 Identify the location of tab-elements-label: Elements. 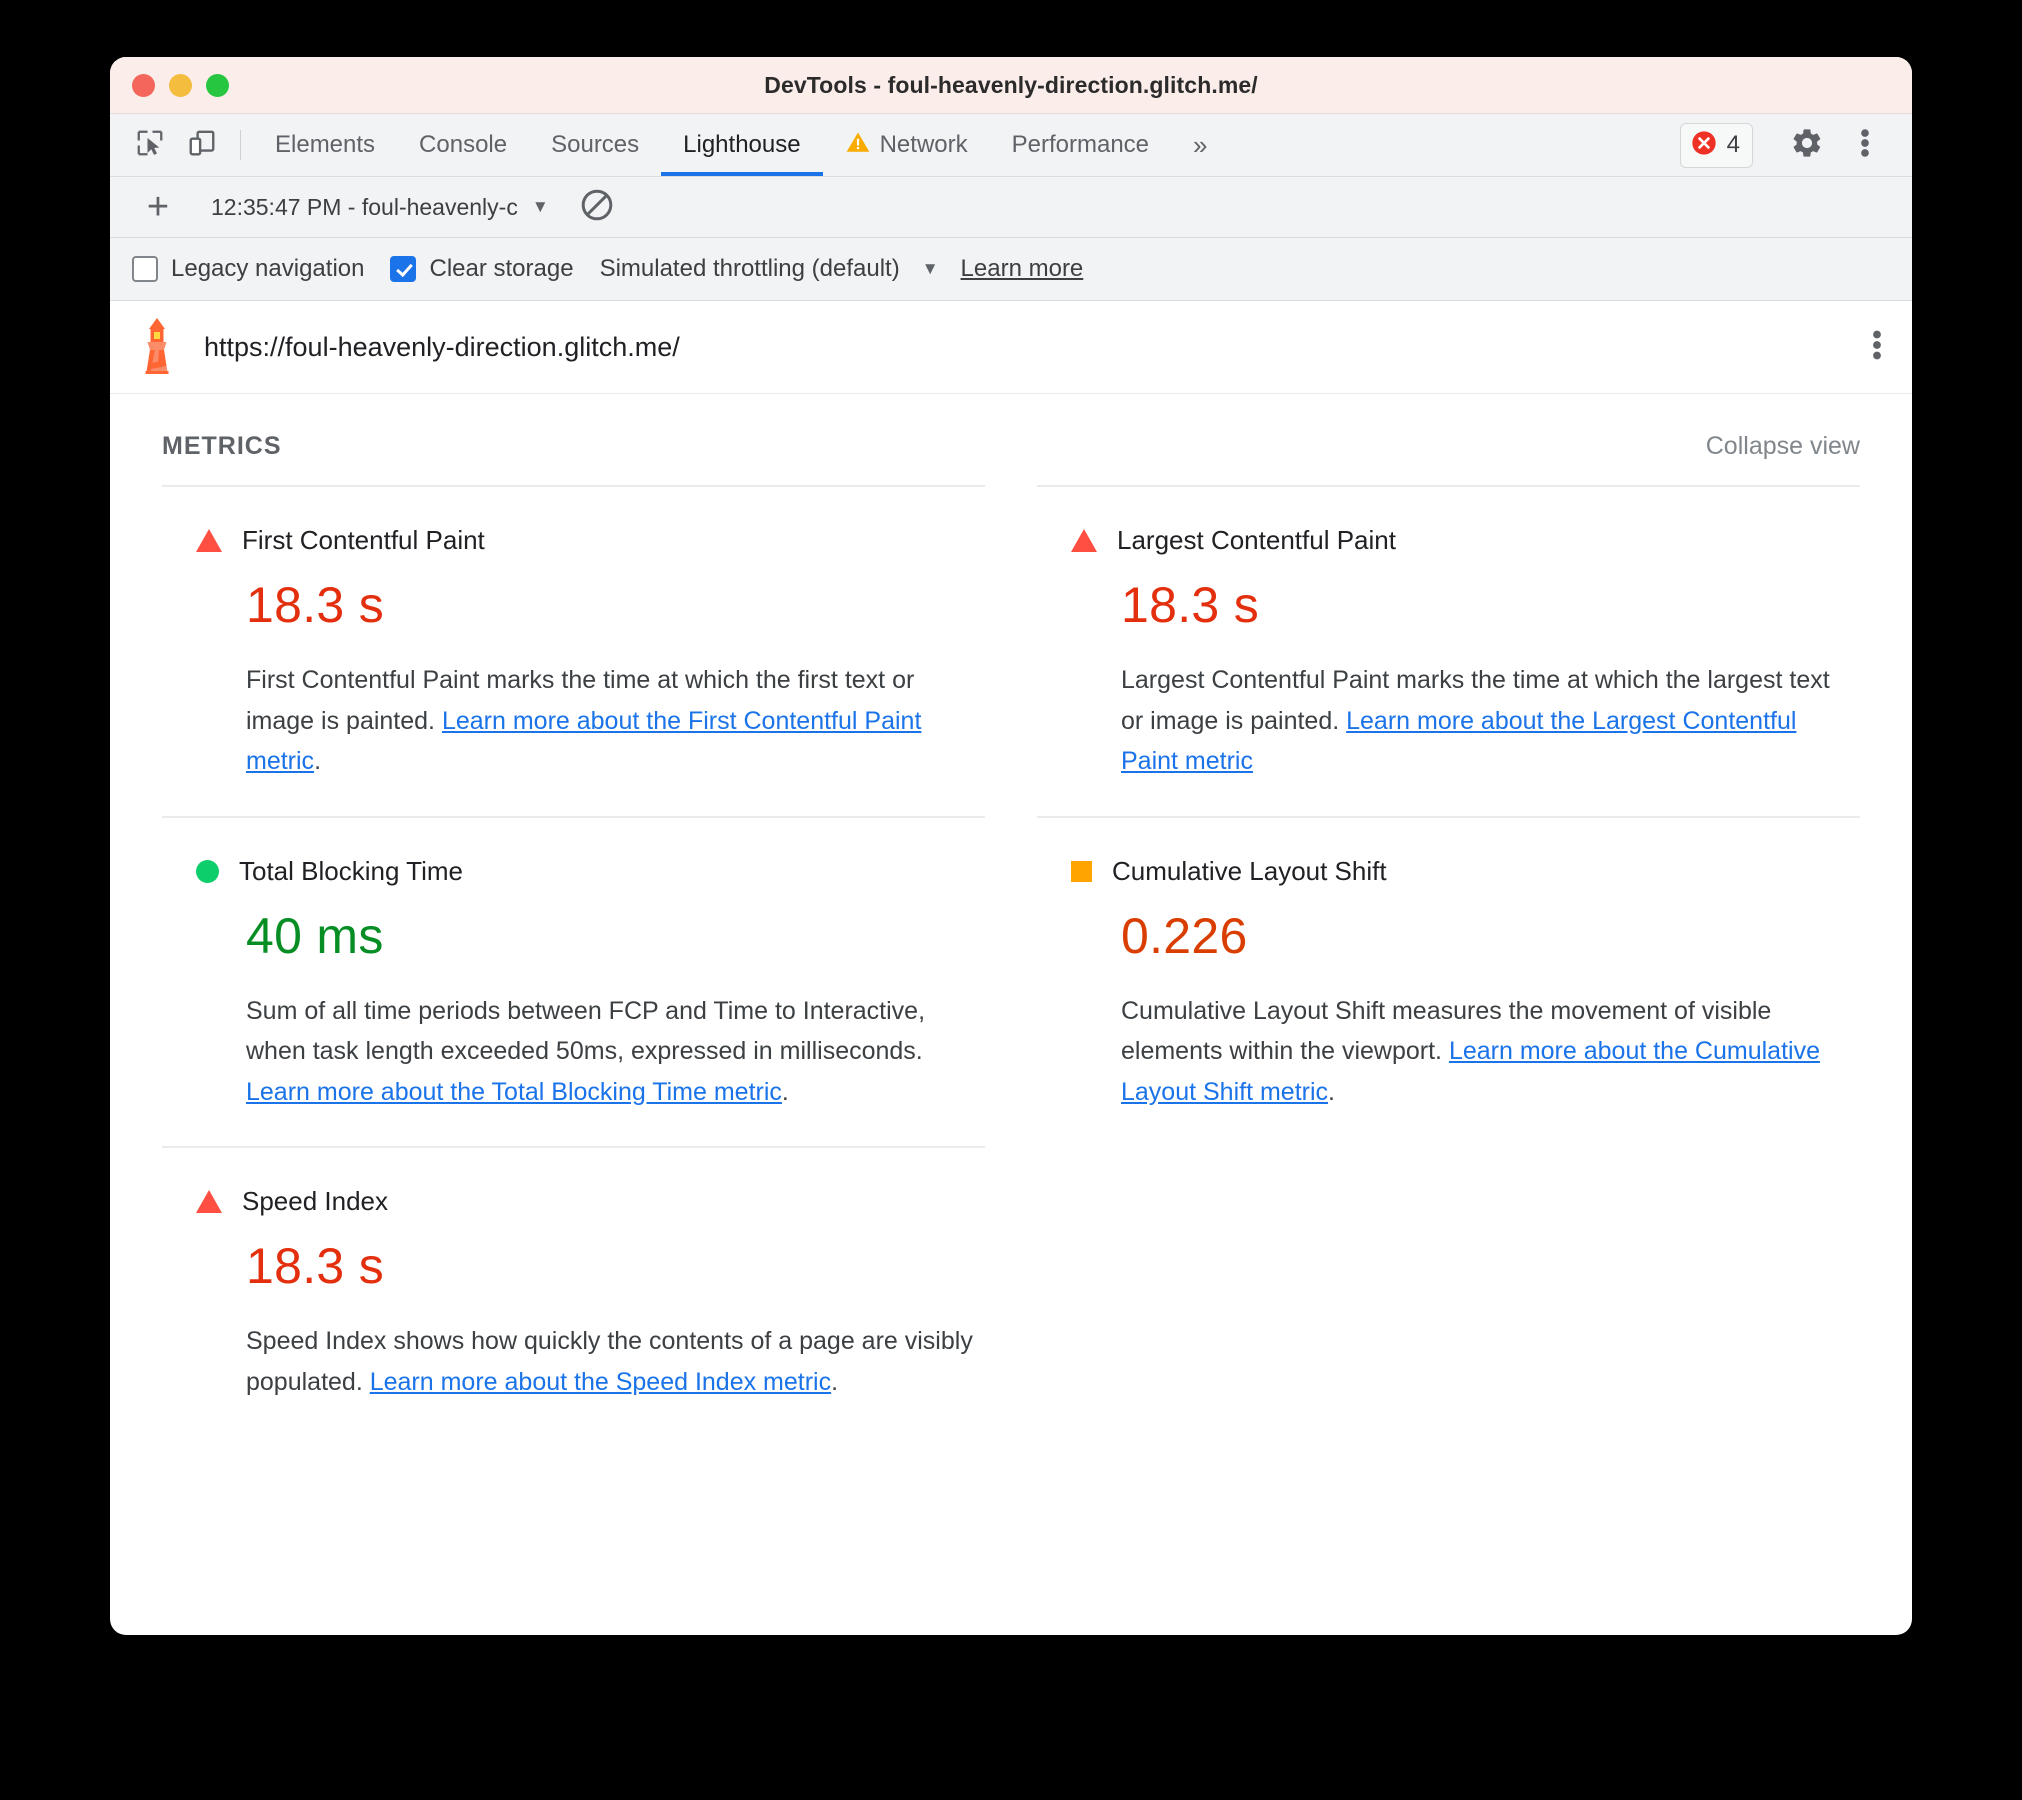
(325, 144).